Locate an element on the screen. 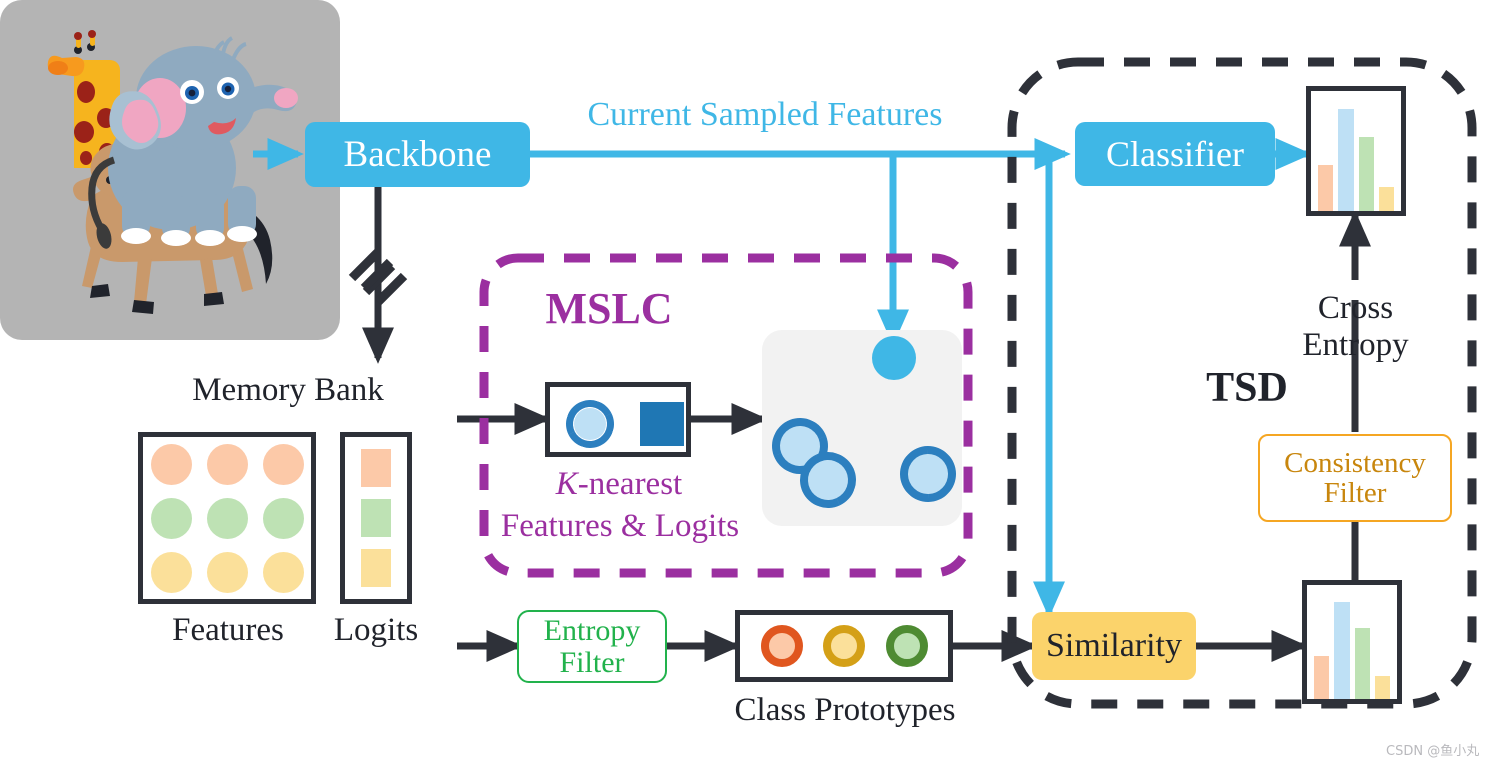  consistency-filter-node: Consistency Filter is located at coordinates (1355, 478).